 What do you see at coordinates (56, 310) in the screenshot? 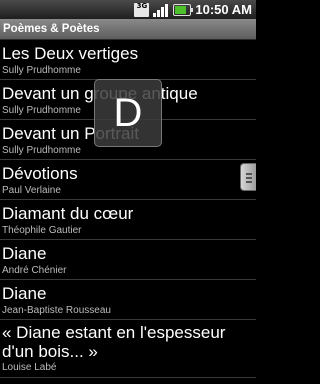
I see `poet-name: Jean-Baptiste Rousseau` at bounding box center [56, 310].